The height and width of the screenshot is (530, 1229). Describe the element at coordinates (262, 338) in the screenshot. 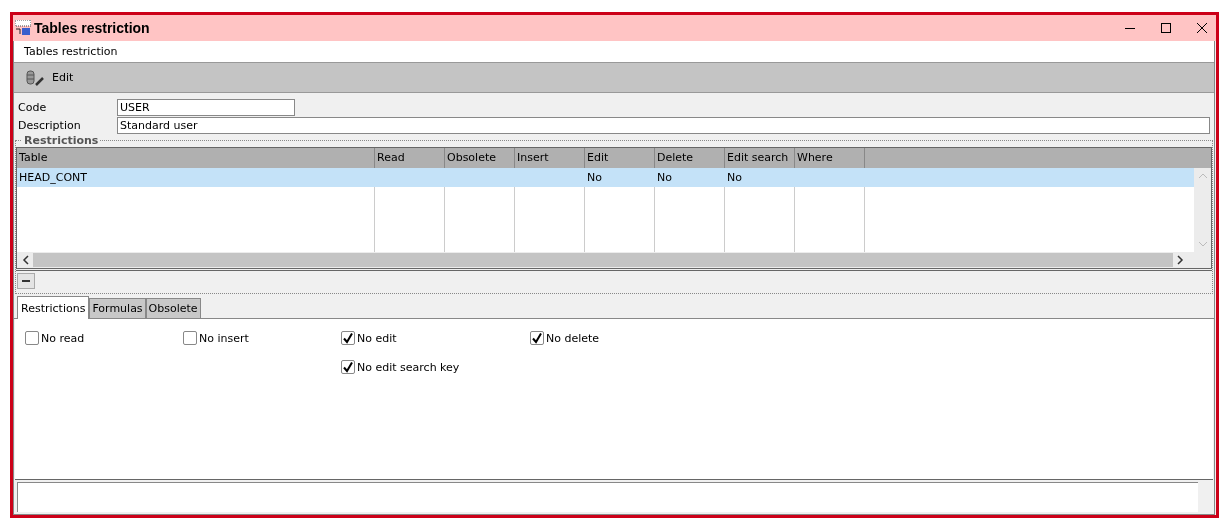

I see `checkbox: No insert` at that location.